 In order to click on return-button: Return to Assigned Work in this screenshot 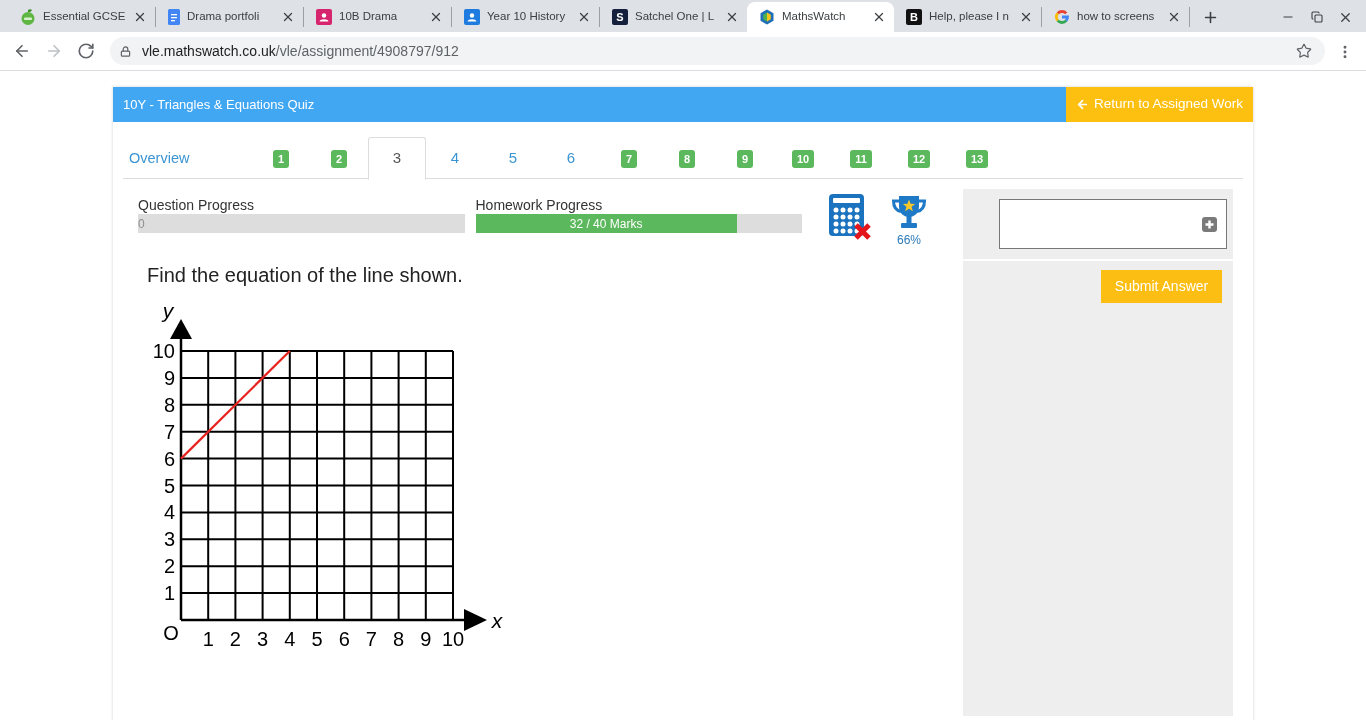, I will do `click(1159, 104)`.